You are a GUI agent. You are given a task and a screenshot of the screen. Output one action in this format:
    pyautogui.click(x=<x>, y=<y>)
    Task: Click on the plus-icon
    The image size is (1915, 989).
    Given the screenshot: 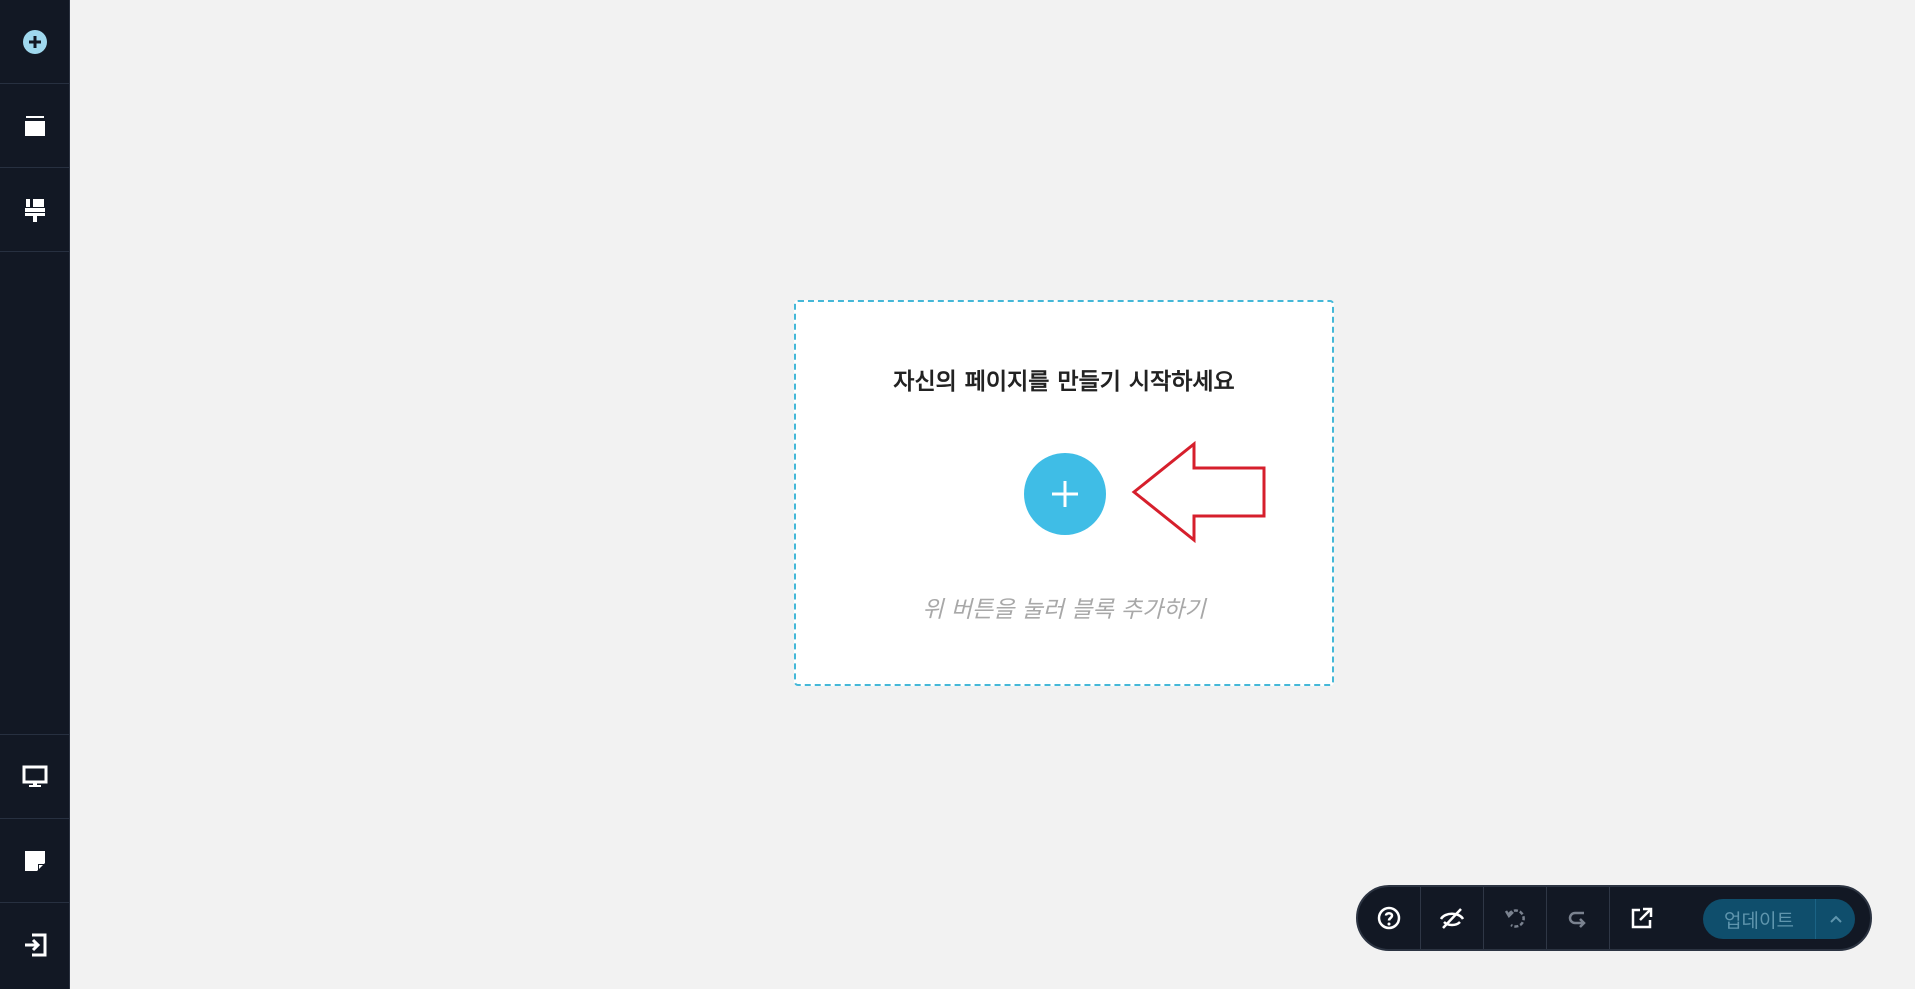 What is the action you would take?
    pyautogui.click(x=1065, y=494)
    